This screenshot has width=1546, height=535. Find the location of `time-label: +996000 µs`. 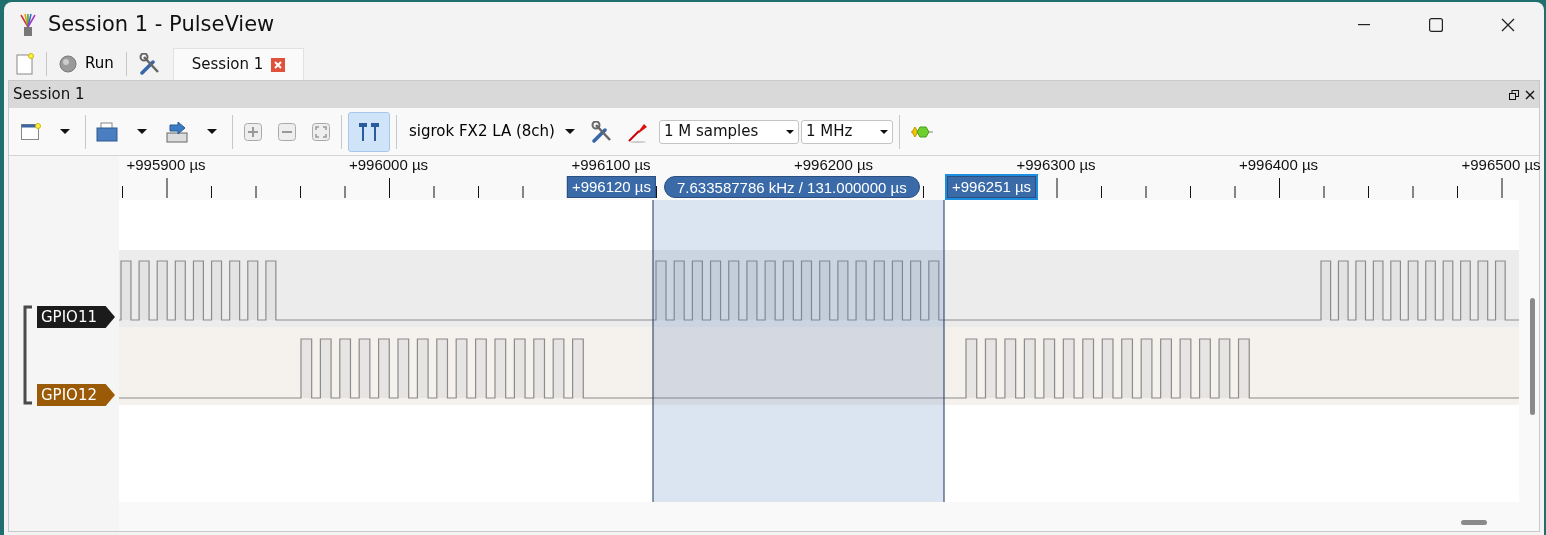

time-label: +996000 µs is located at coordinates (388, 165).